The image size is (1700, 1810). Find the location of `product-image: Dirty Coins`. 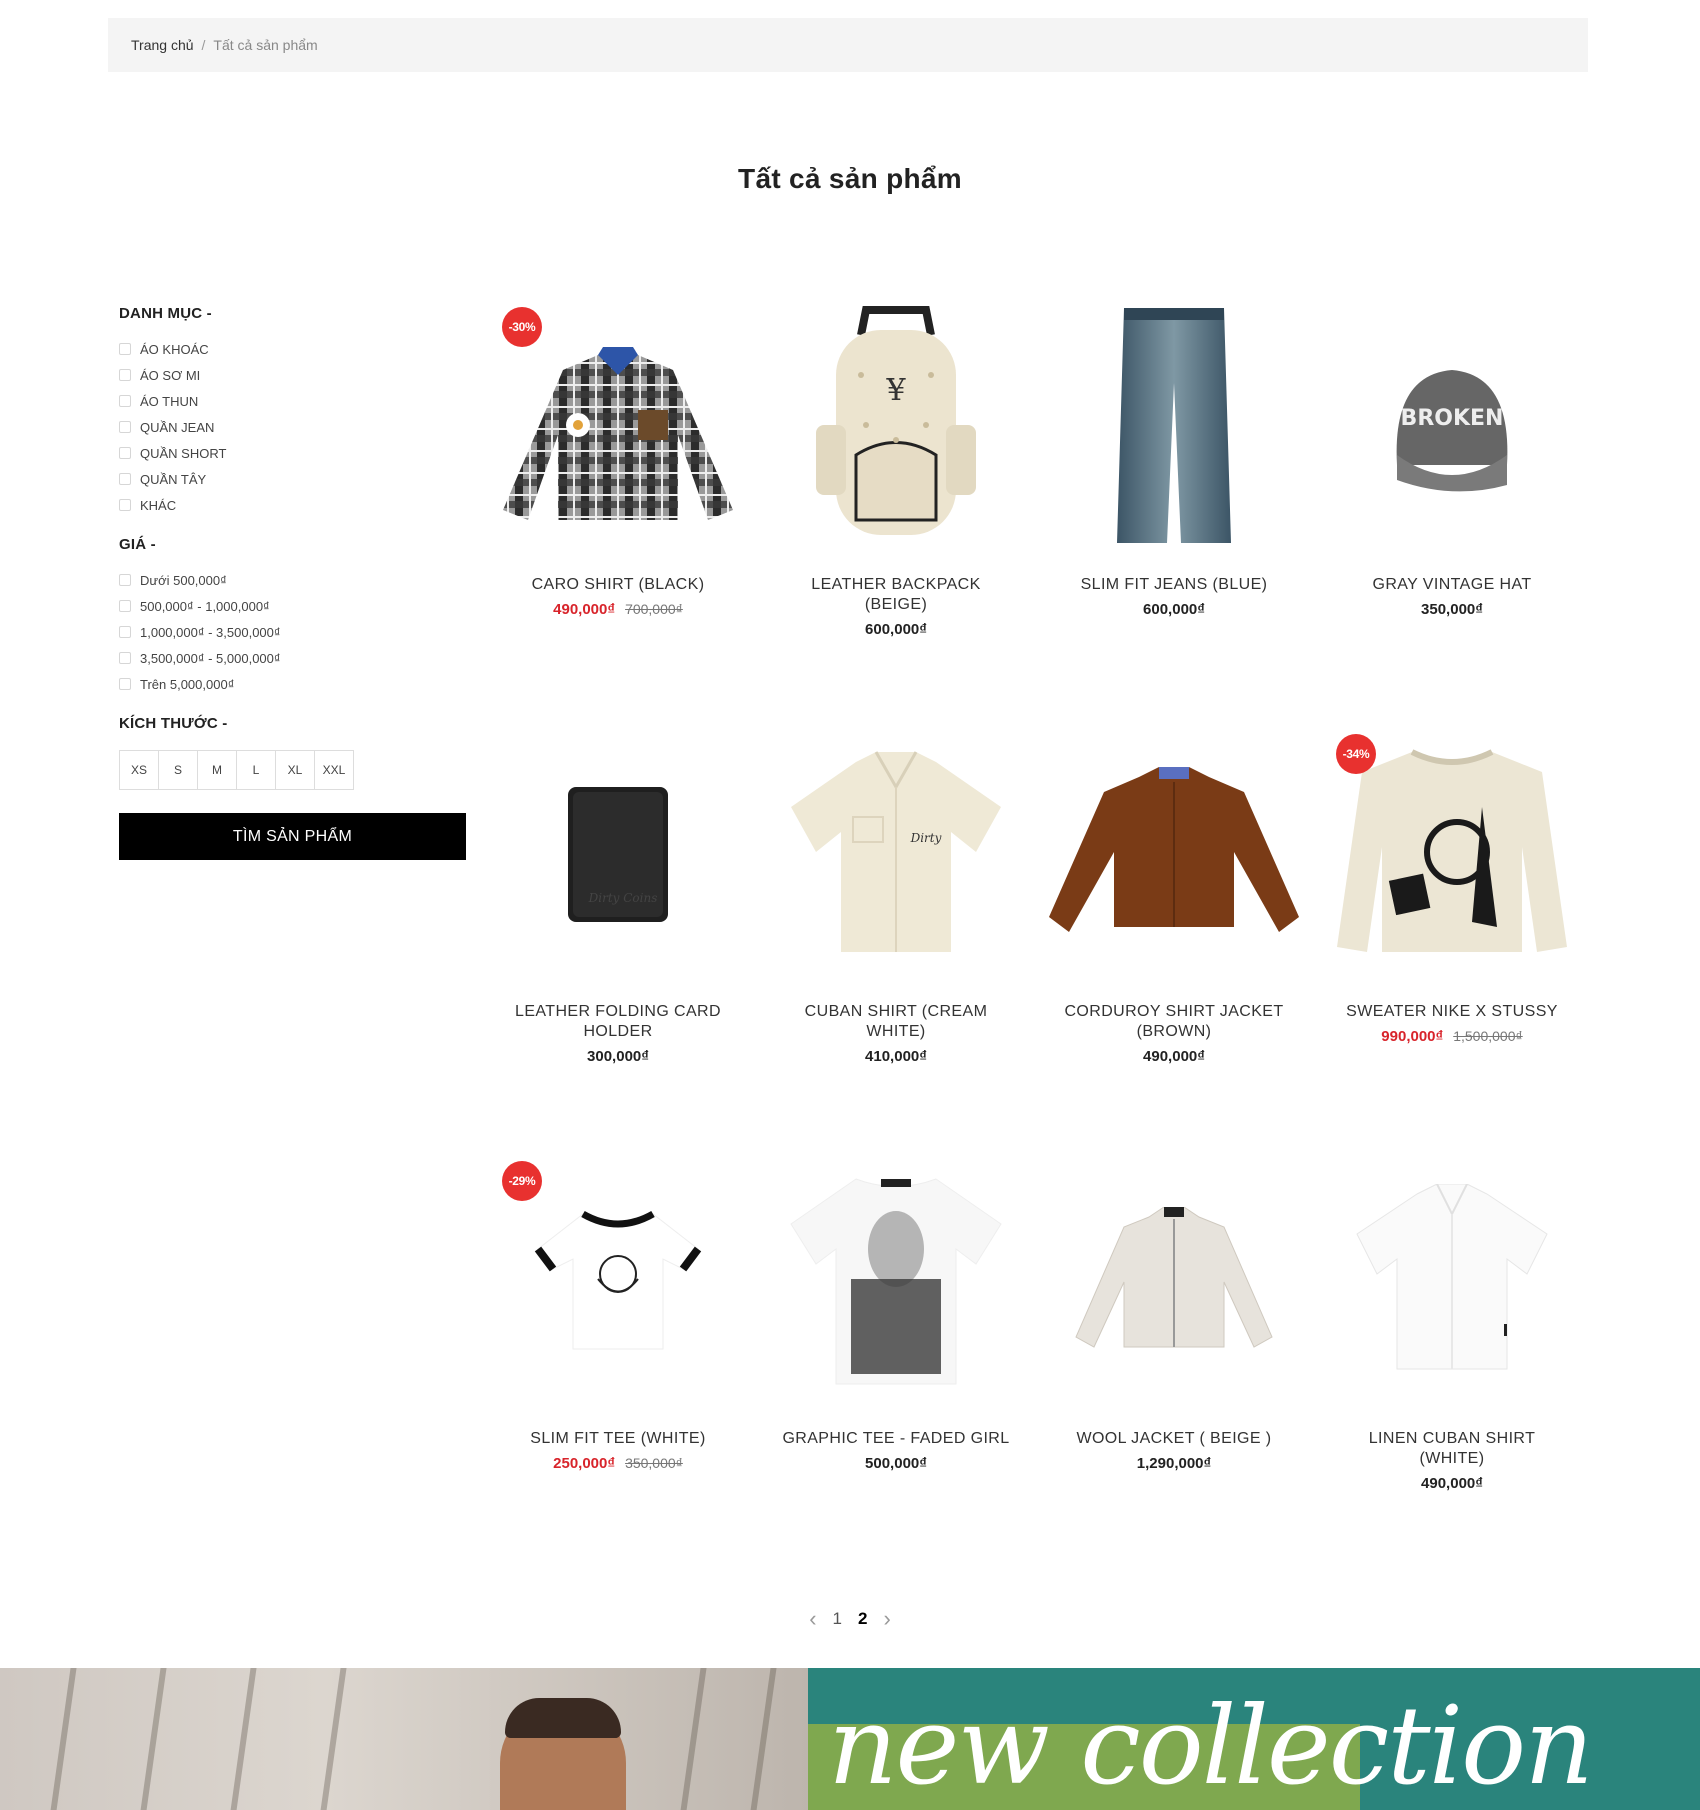

product-image: Dirty Coins is located at coordinates (618, 852).